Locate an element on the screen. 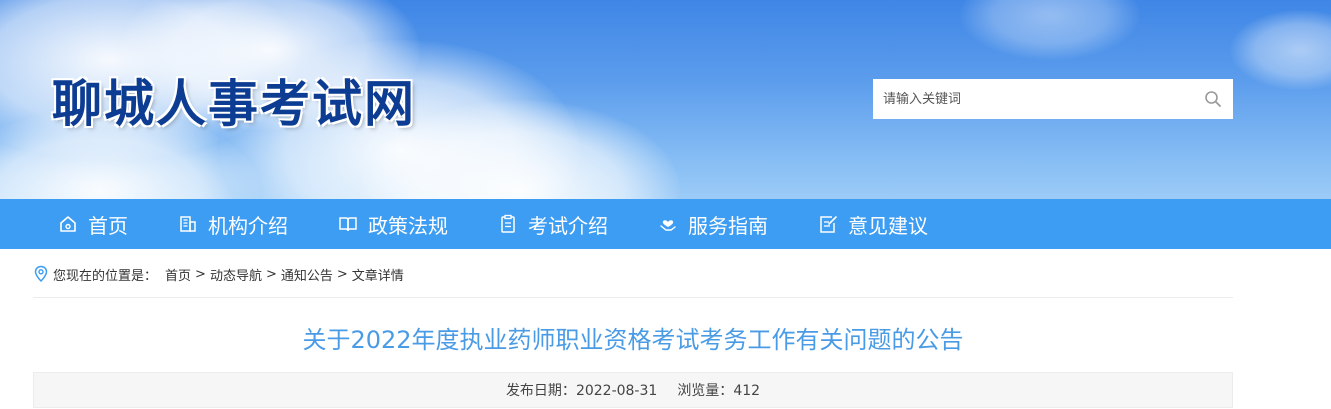 Image resolution: width=1331 pixels, height=409 pixels. nav-item-about: 机构介绍 is located at coordinates (233, 224).